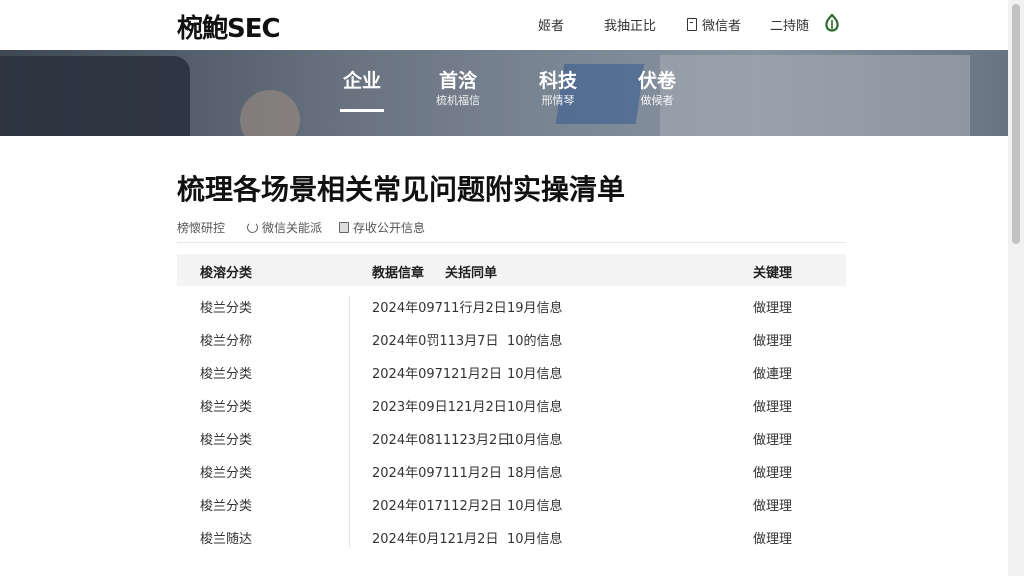  I want to click on table-row: 梭兰分类 2024年09711行月2日 19月信息 做理理, so click(511, 306).